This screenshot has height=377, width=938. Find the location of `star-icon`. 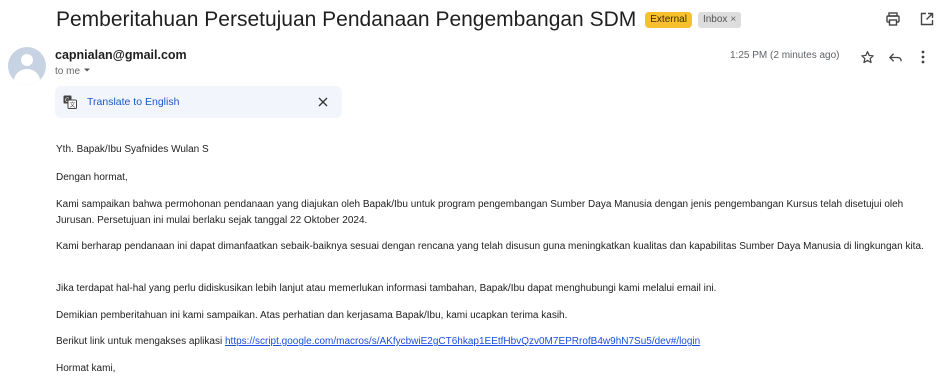

star-icon is located at coordinates (867, 57).